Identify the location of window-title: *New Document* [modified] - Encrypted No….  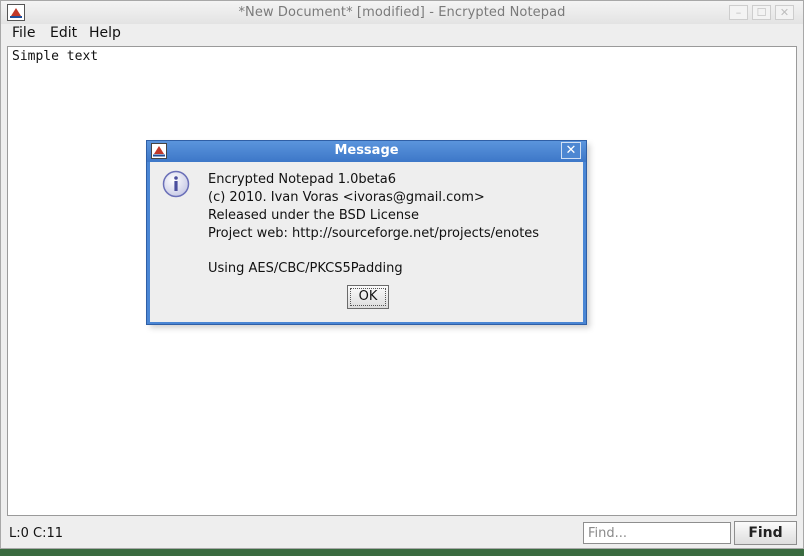
(402, 12).